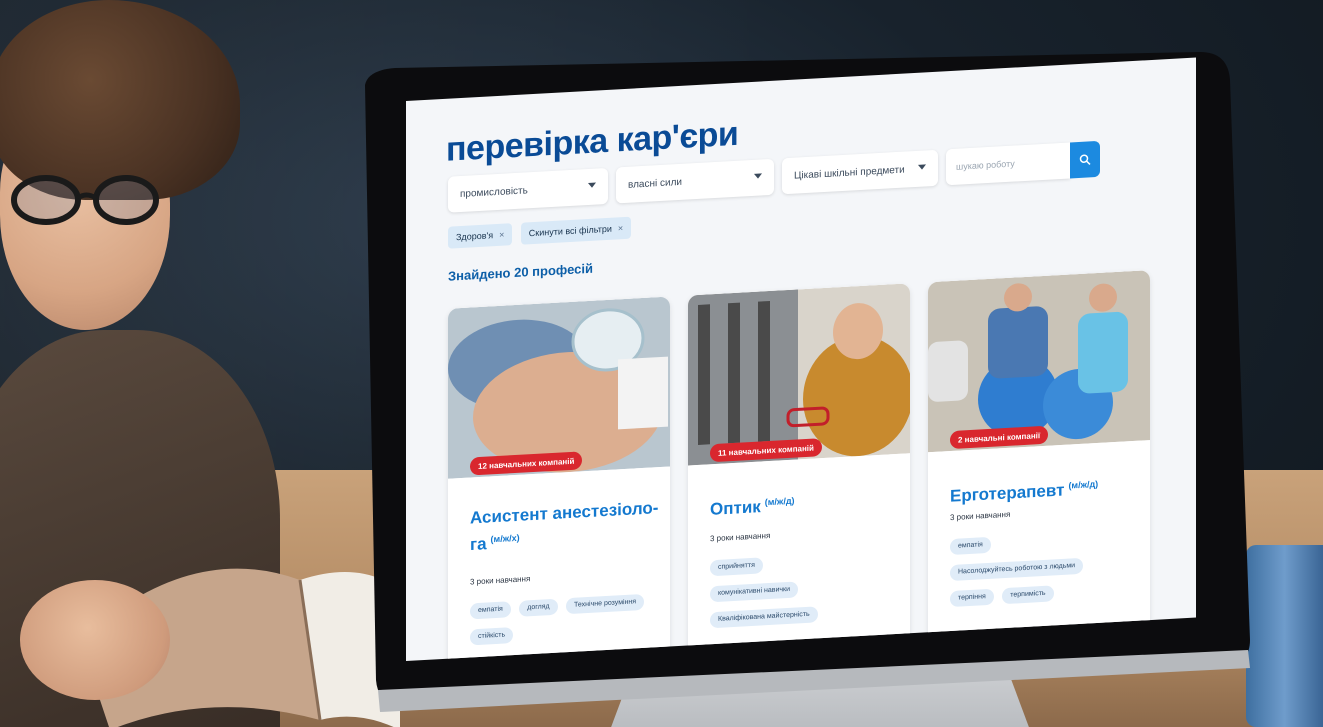 This screenshot has height=727, width=1323. I want to click on industry-select-label: промисловість, so click(494, 192).